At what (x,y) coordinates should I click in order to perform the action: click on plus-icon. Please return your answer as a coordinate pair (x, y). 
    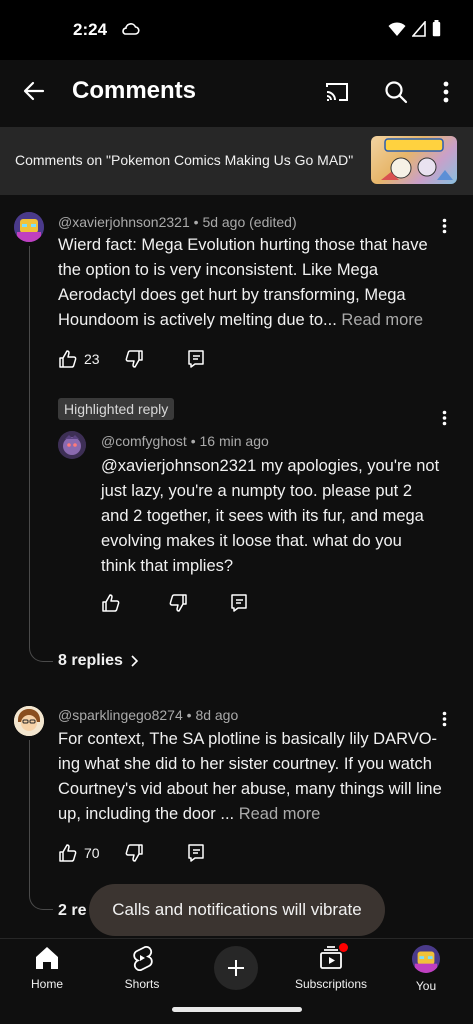
    Looking at the image, I should click on (236, 968).